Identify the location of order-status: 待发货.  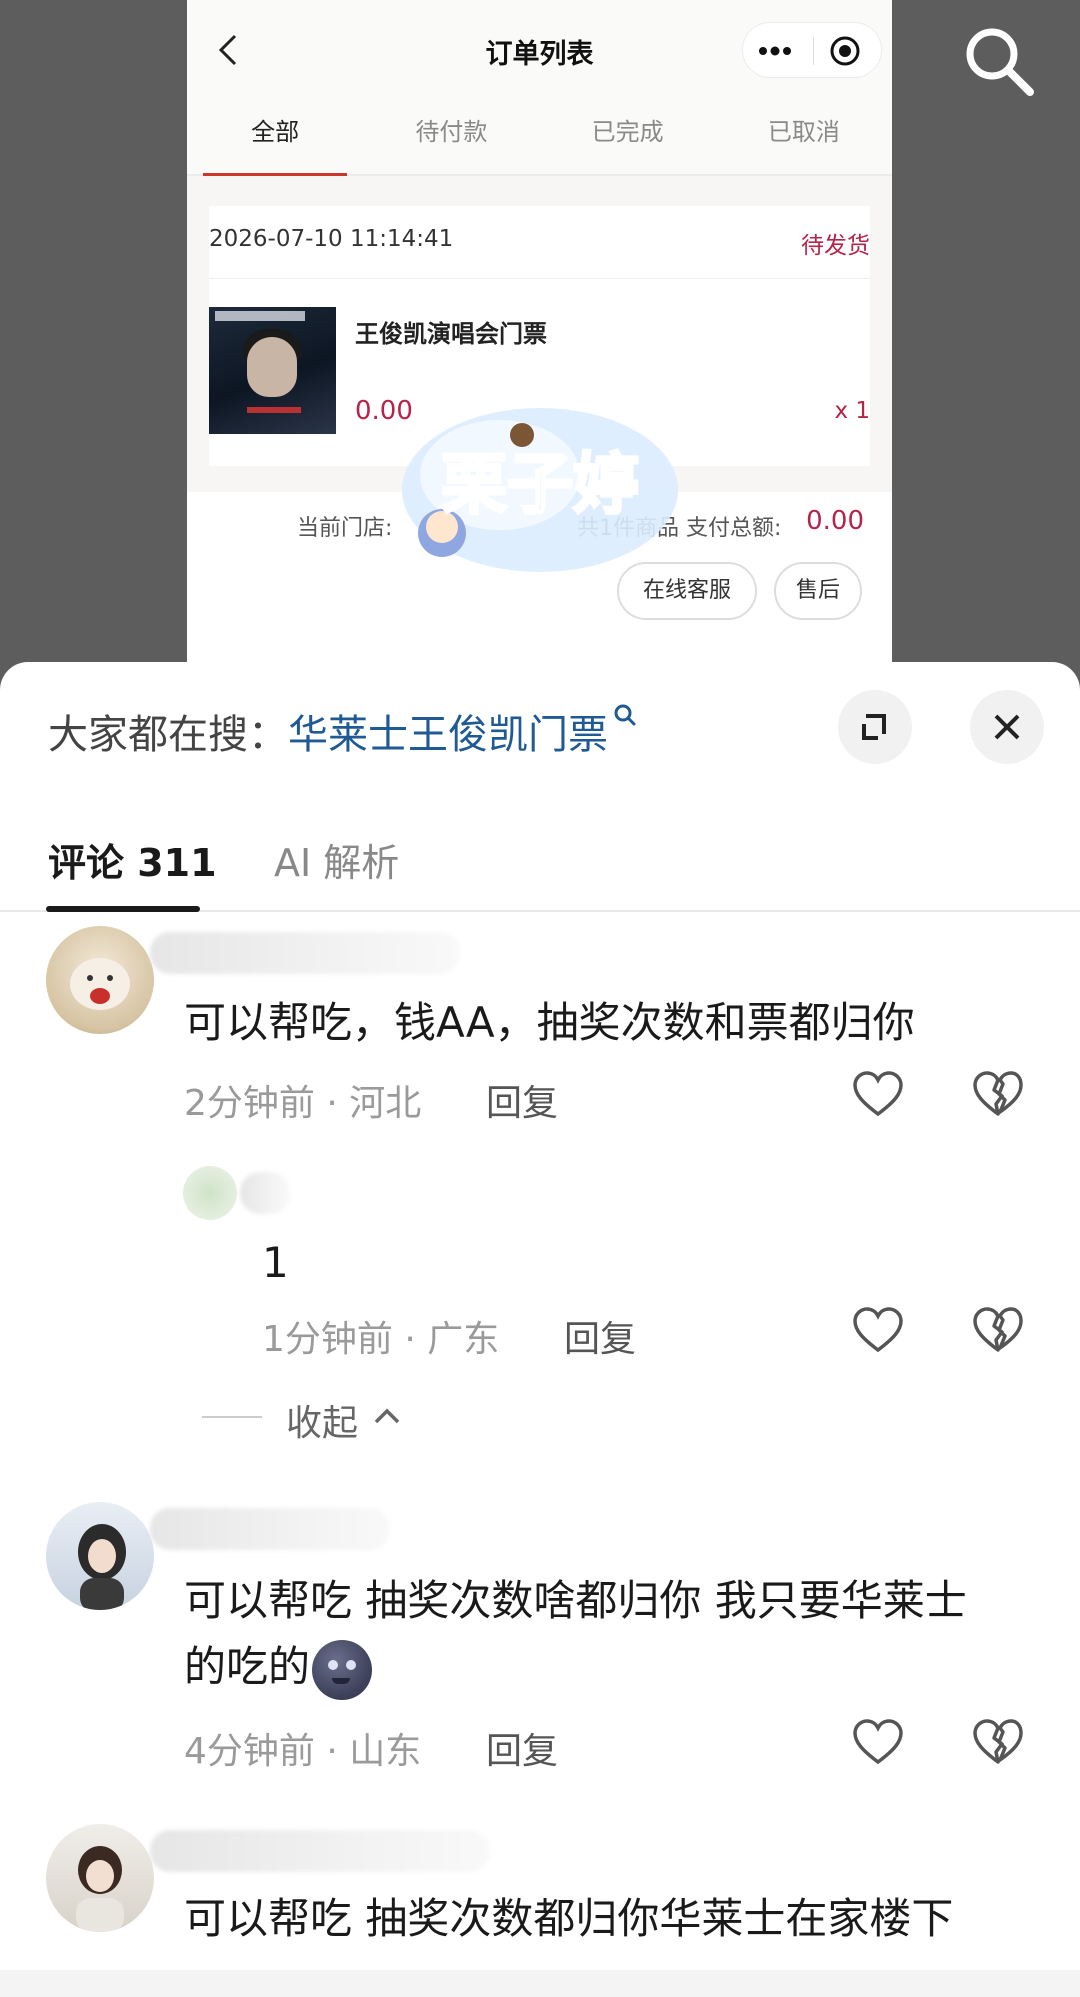
(835, 246).